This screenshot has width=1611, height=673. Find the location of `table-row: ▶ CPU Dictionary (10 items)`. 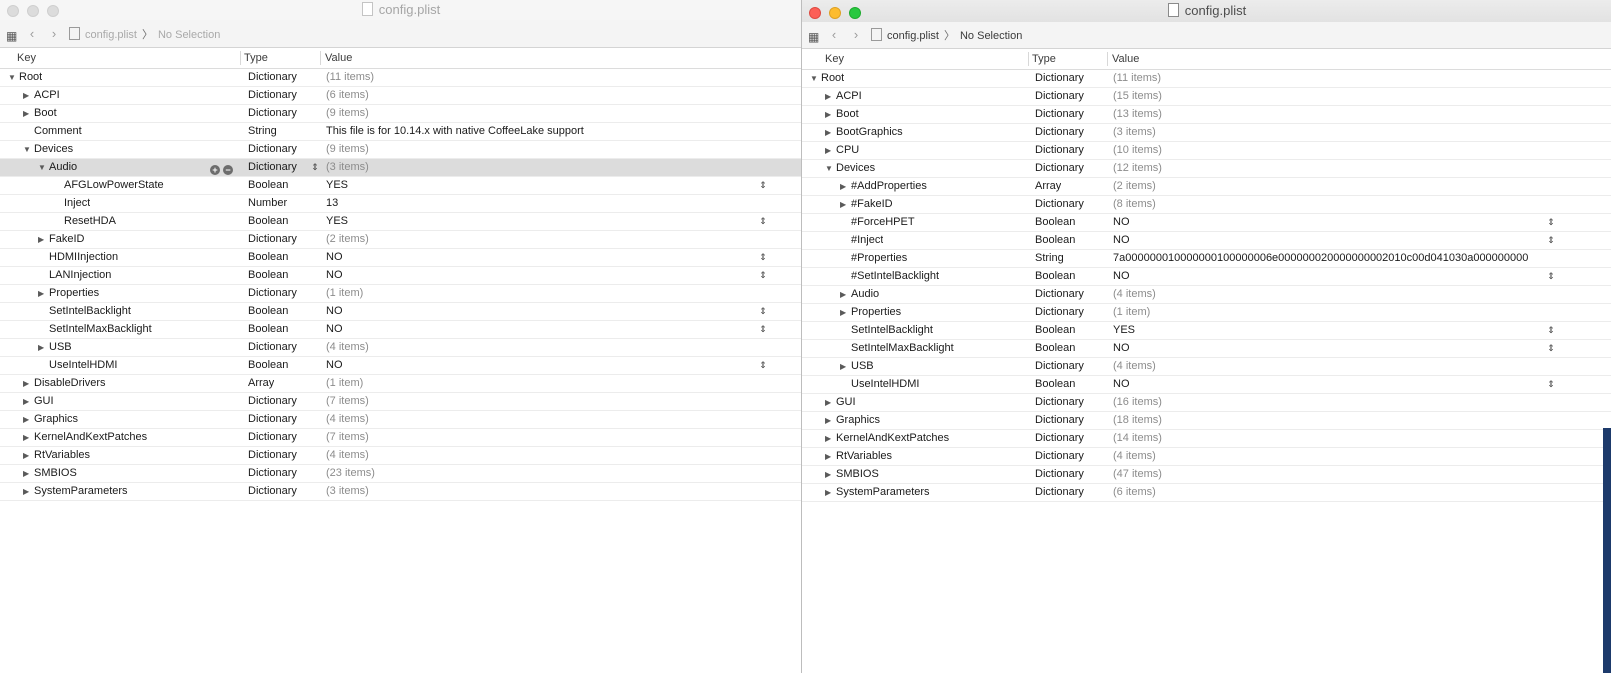

table-row: ▶ CPU Dictionary (10 items) is located at coordinates (1206, 151).